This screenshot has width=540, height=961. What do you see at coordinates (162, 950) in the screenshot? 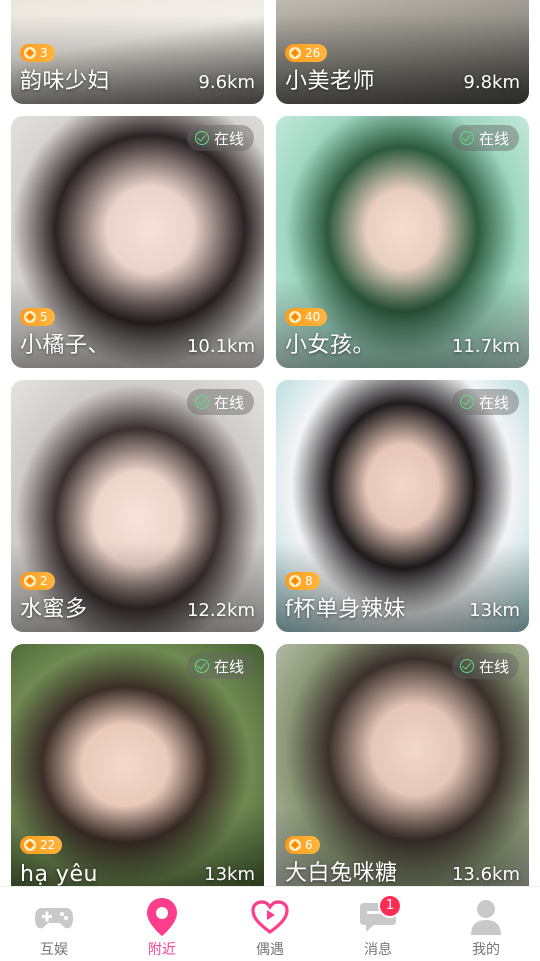
I see `tab-label: 附近` at bounding box center [162, 950].